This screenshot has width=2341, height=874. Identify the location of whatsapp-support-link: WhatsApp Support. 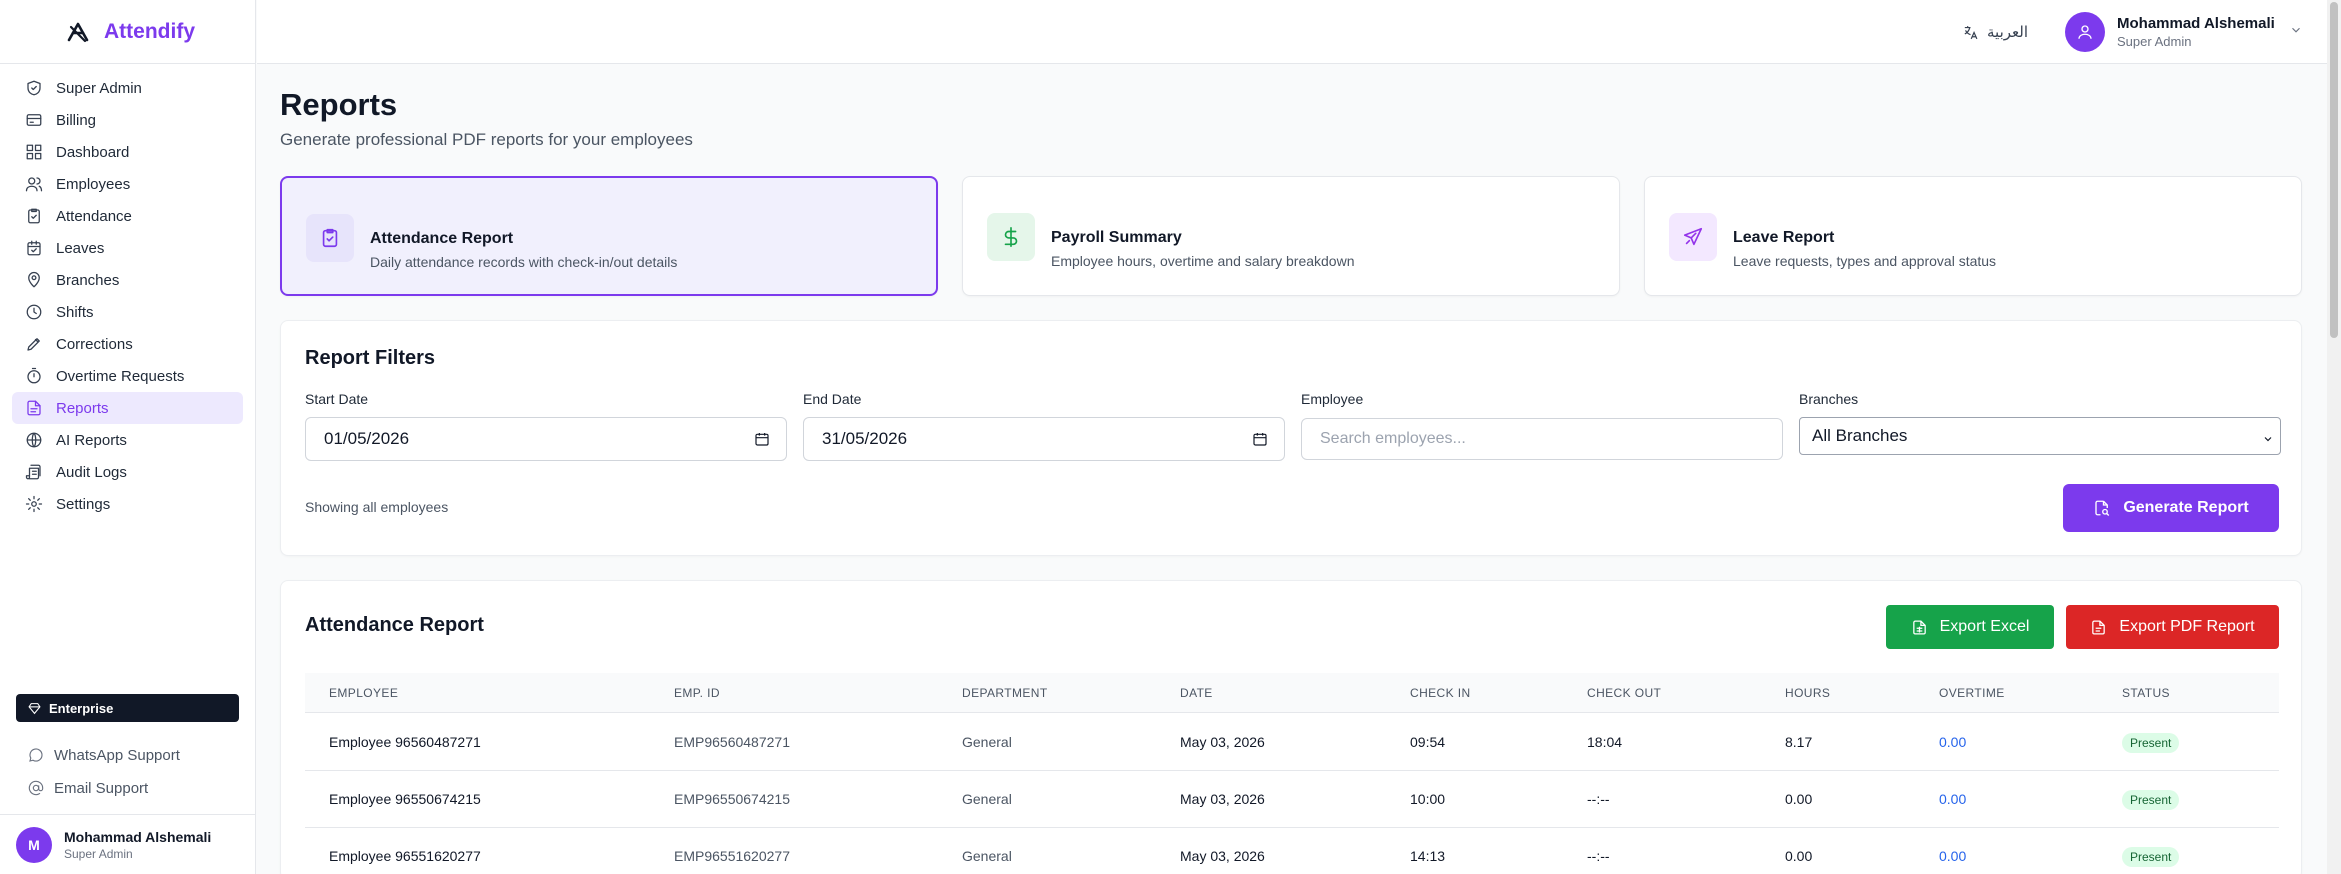
(127, 755).